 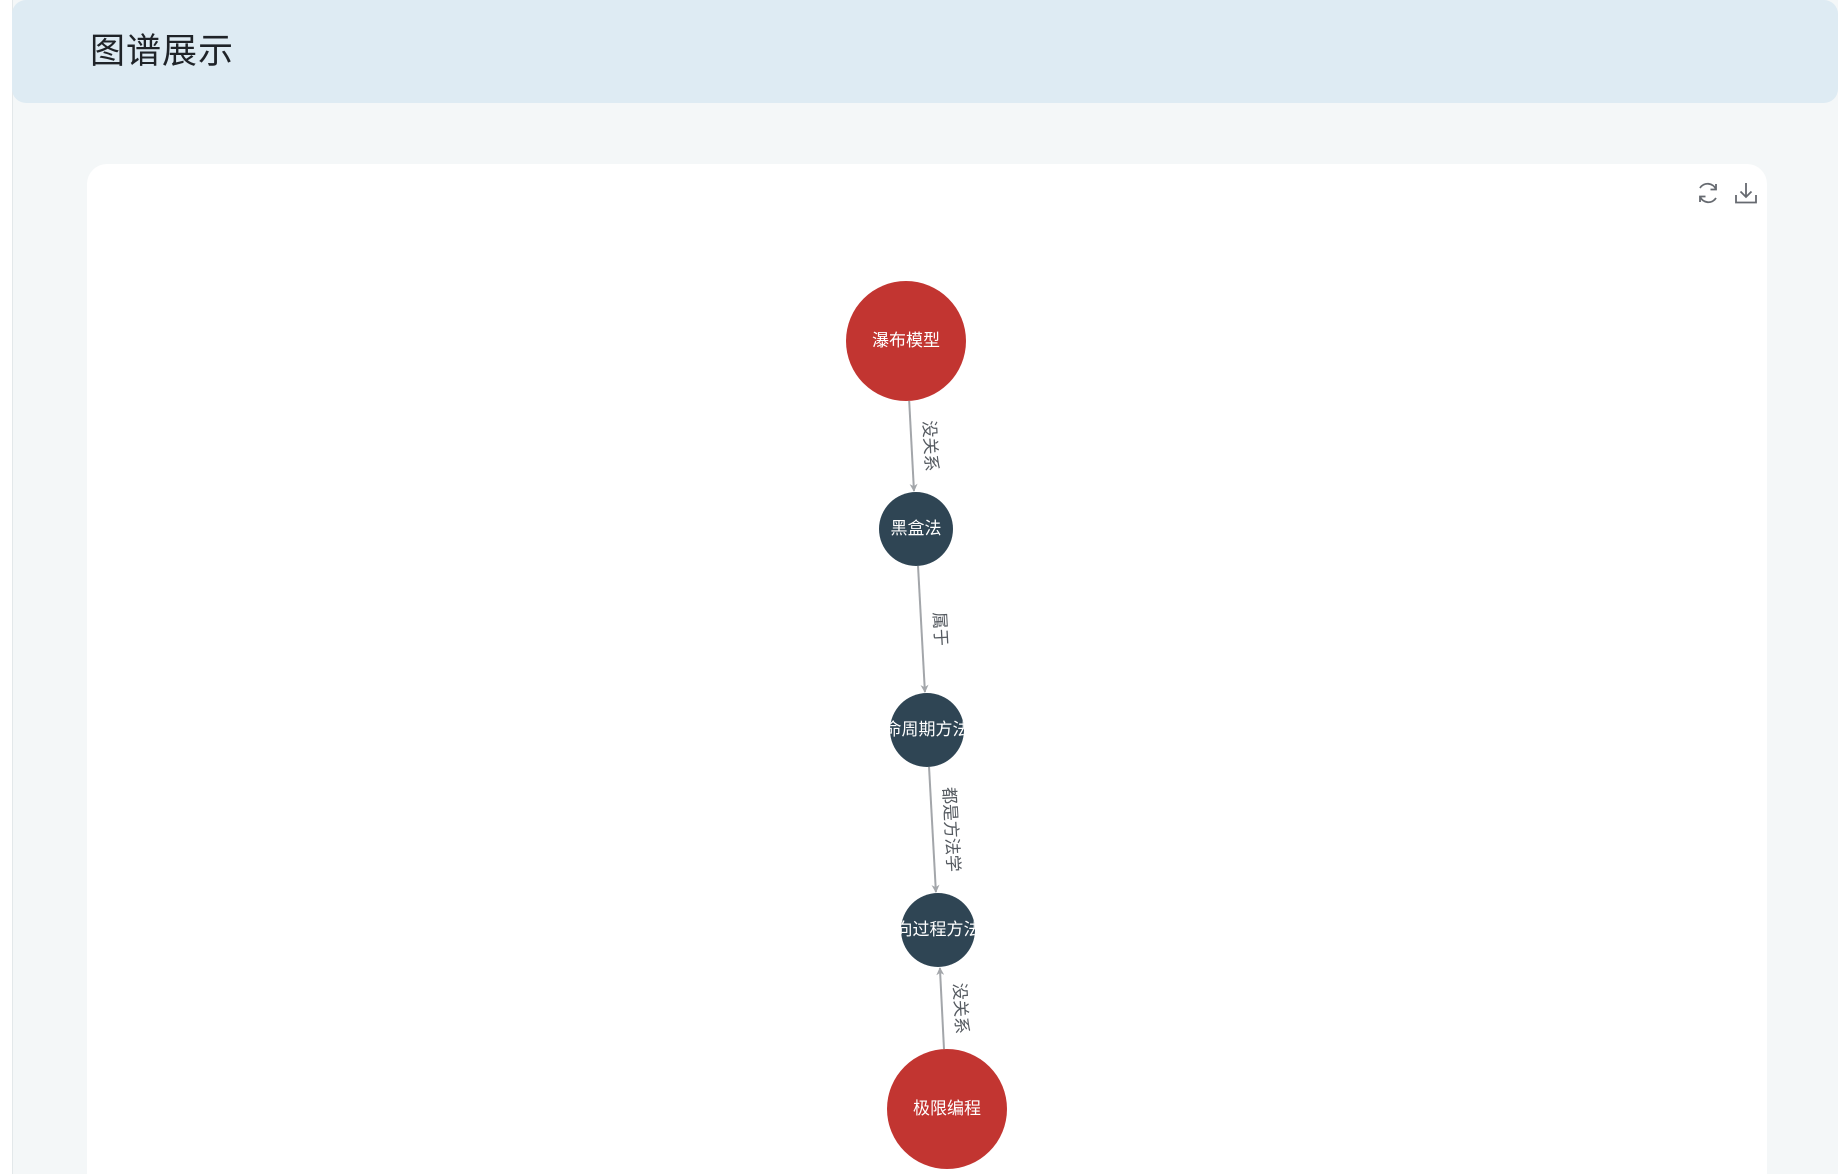 I want to click on graph-node: 命周期方法, so click(x=927, y=730).